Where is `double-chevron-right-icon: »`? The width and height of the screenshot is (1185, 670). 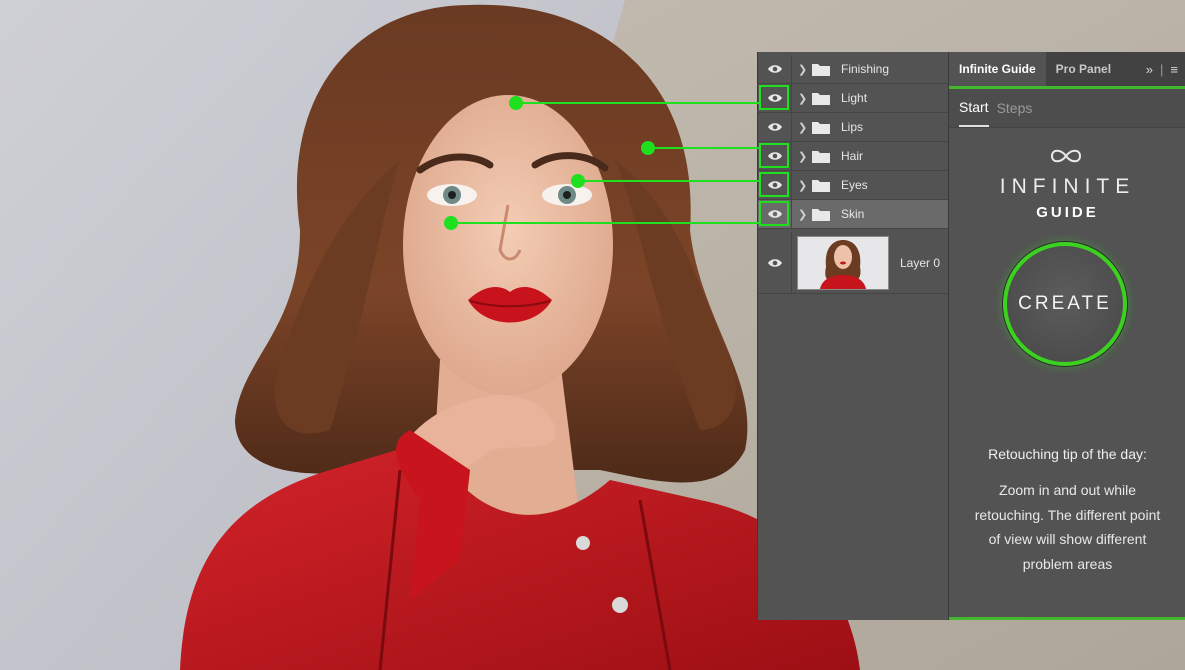 double-chevron-right-icon: » is located at coordinates (1149, 69).